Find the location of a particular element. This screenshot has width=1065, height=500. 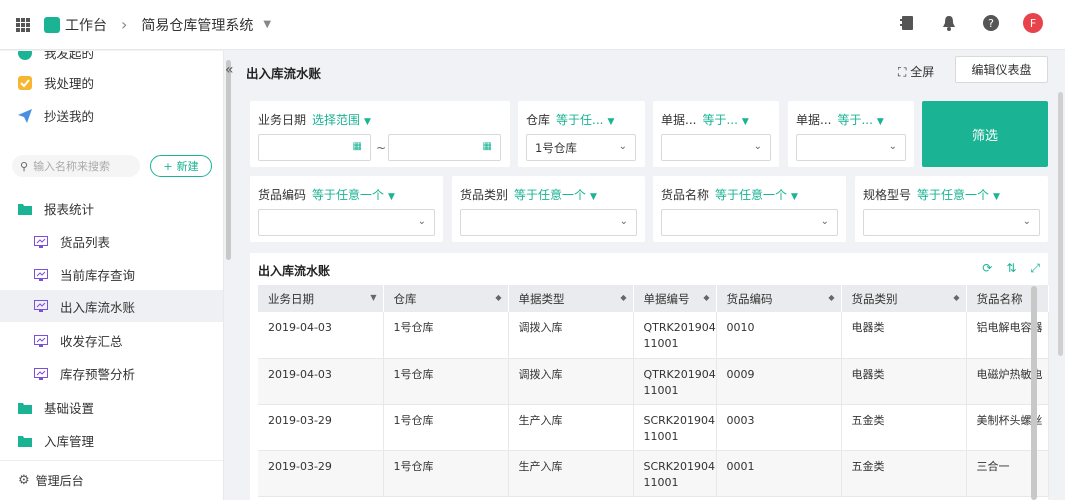

refresh-icon: ⟳ is located at coordinates (987, 268).